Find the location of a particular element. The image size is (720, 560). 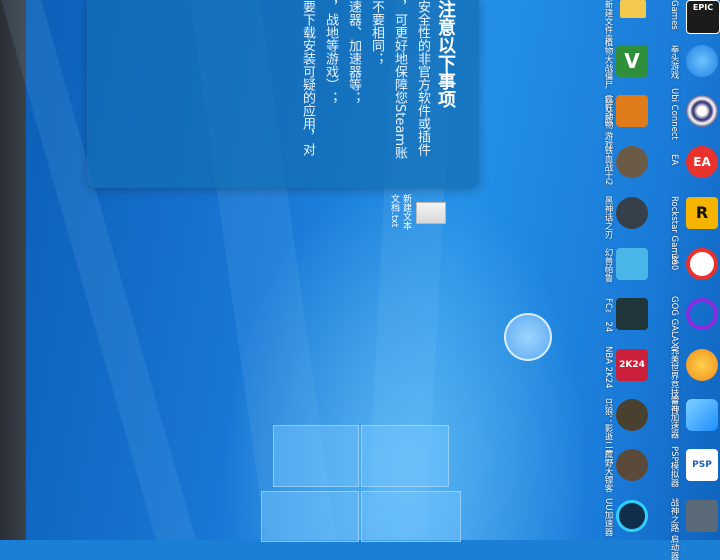

shortcut-label: 铁血战士2 is located at coordinates (607, 165).